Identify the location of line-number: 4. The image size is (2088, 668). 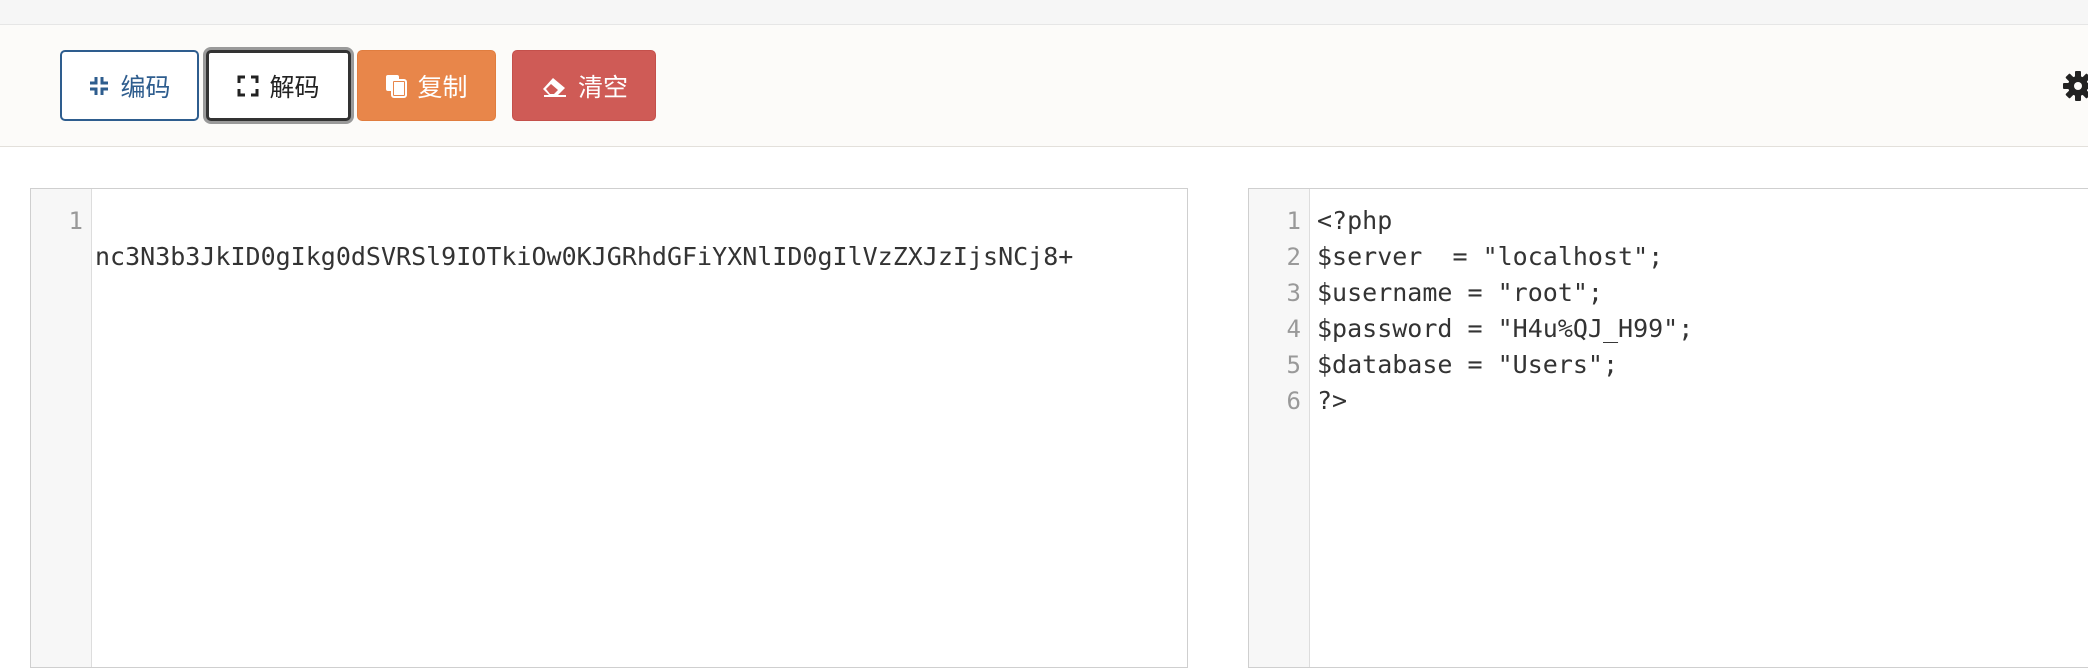
(1293, 329).